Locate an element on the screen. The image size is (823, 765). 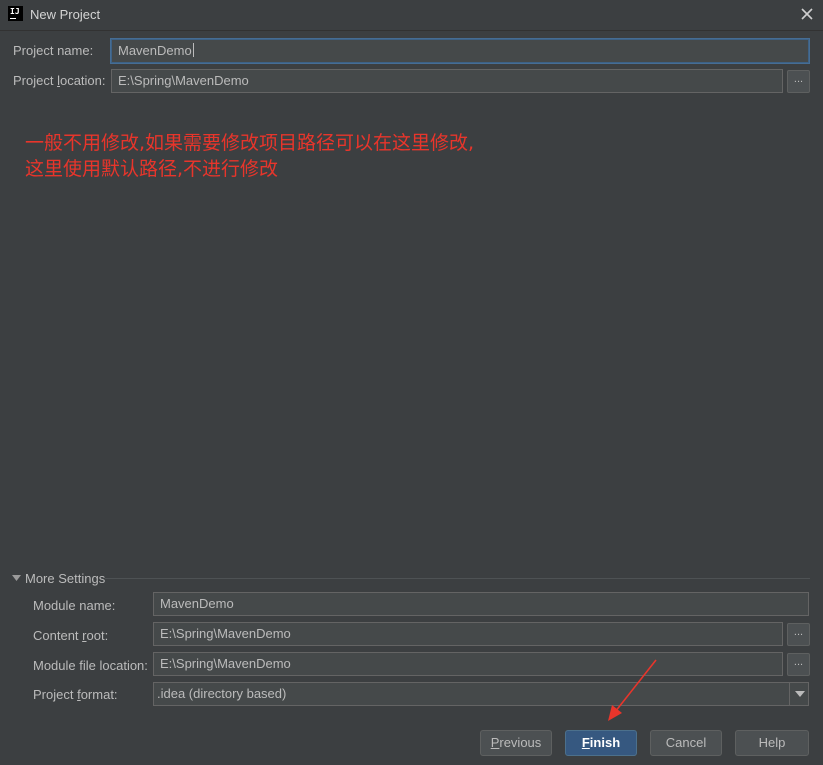
annotation-line-1: 一般不用修改,如果需要修改项目路径可以在这里修改, is located at coordinates (250, 143).